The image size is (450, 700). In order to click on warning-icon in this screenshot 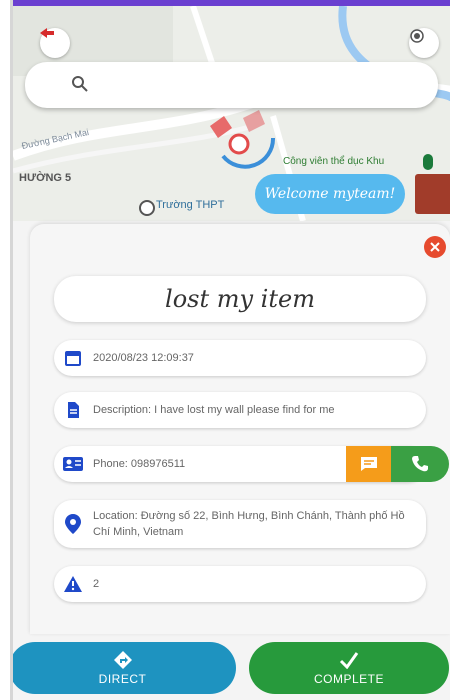, I will do `click(73, 584)`.